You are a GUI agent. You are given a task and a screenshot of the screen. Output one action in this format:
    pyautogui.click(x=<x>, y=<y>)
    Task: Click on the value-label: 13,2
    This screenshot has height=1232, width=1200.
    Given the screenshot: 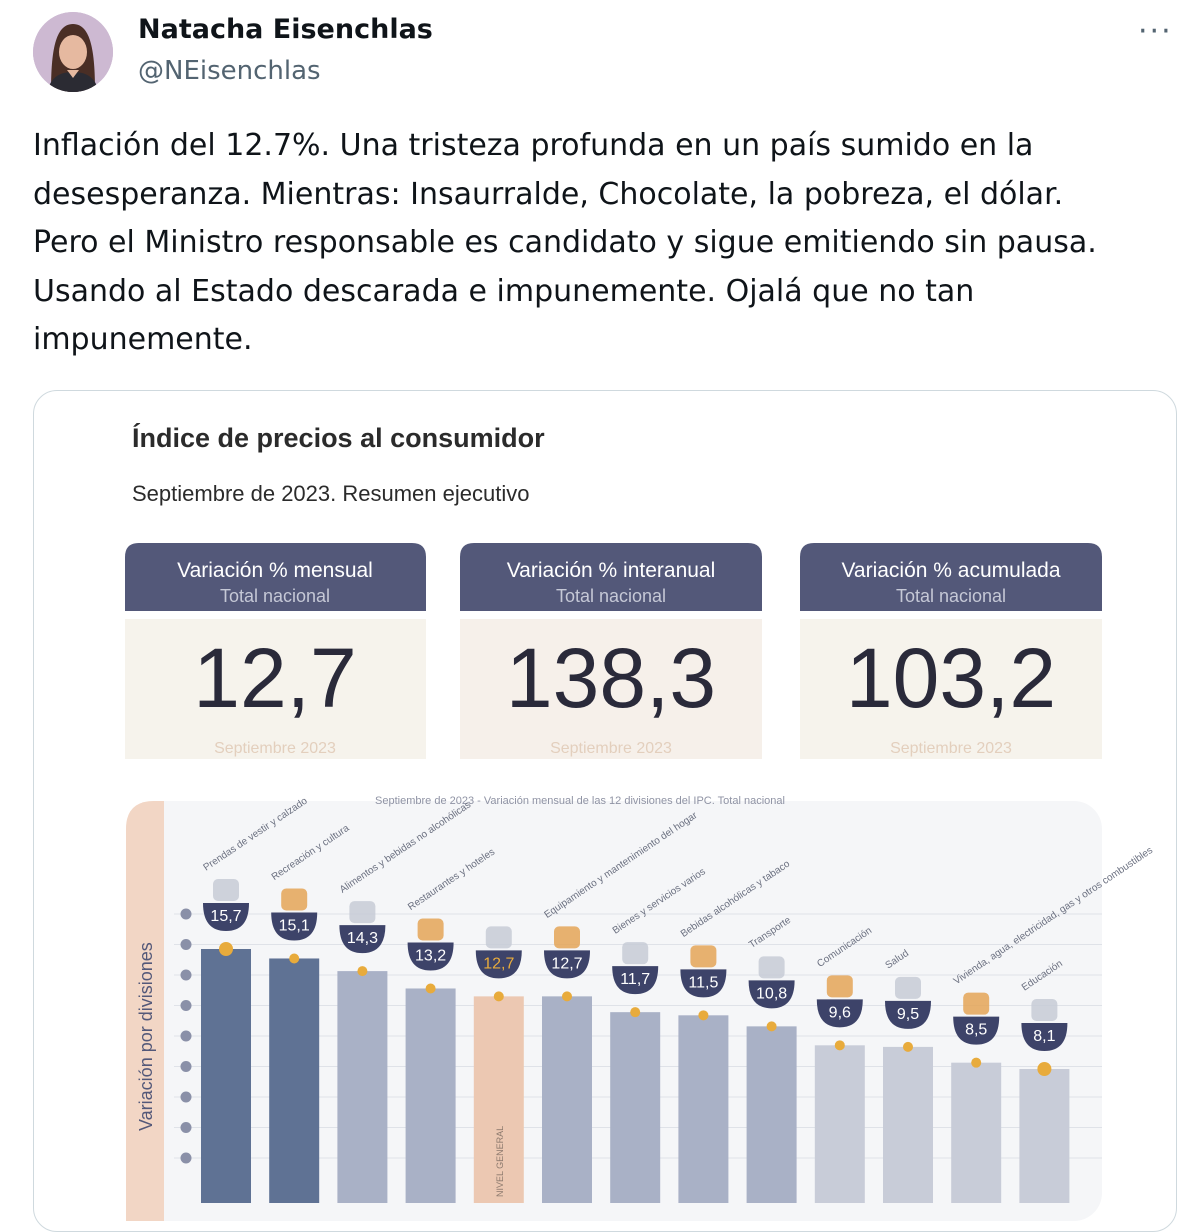 What is the action you would take?
    pyautogui.click(x=430, y=955)
    